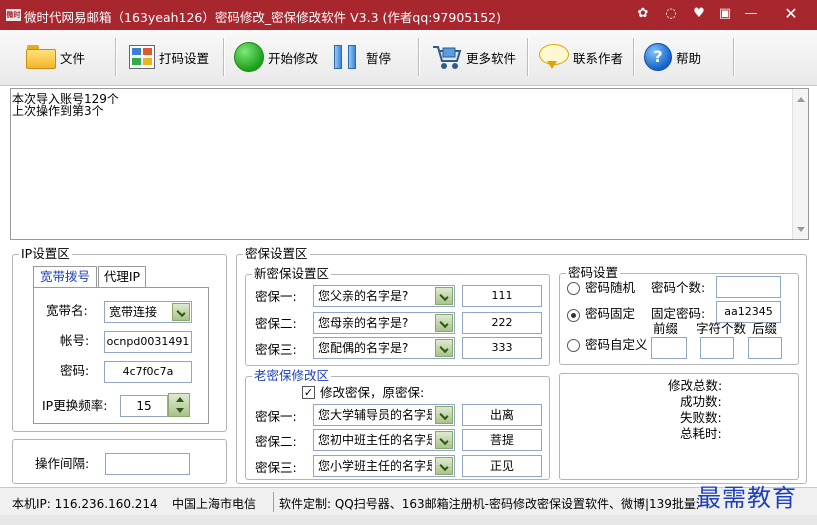 This screenshot has width=817, height=525. Describe the element at coordinates (384, 415) in the screenshot. I see `old-q1-select: 您大学辅导员的名字是?` at that location.